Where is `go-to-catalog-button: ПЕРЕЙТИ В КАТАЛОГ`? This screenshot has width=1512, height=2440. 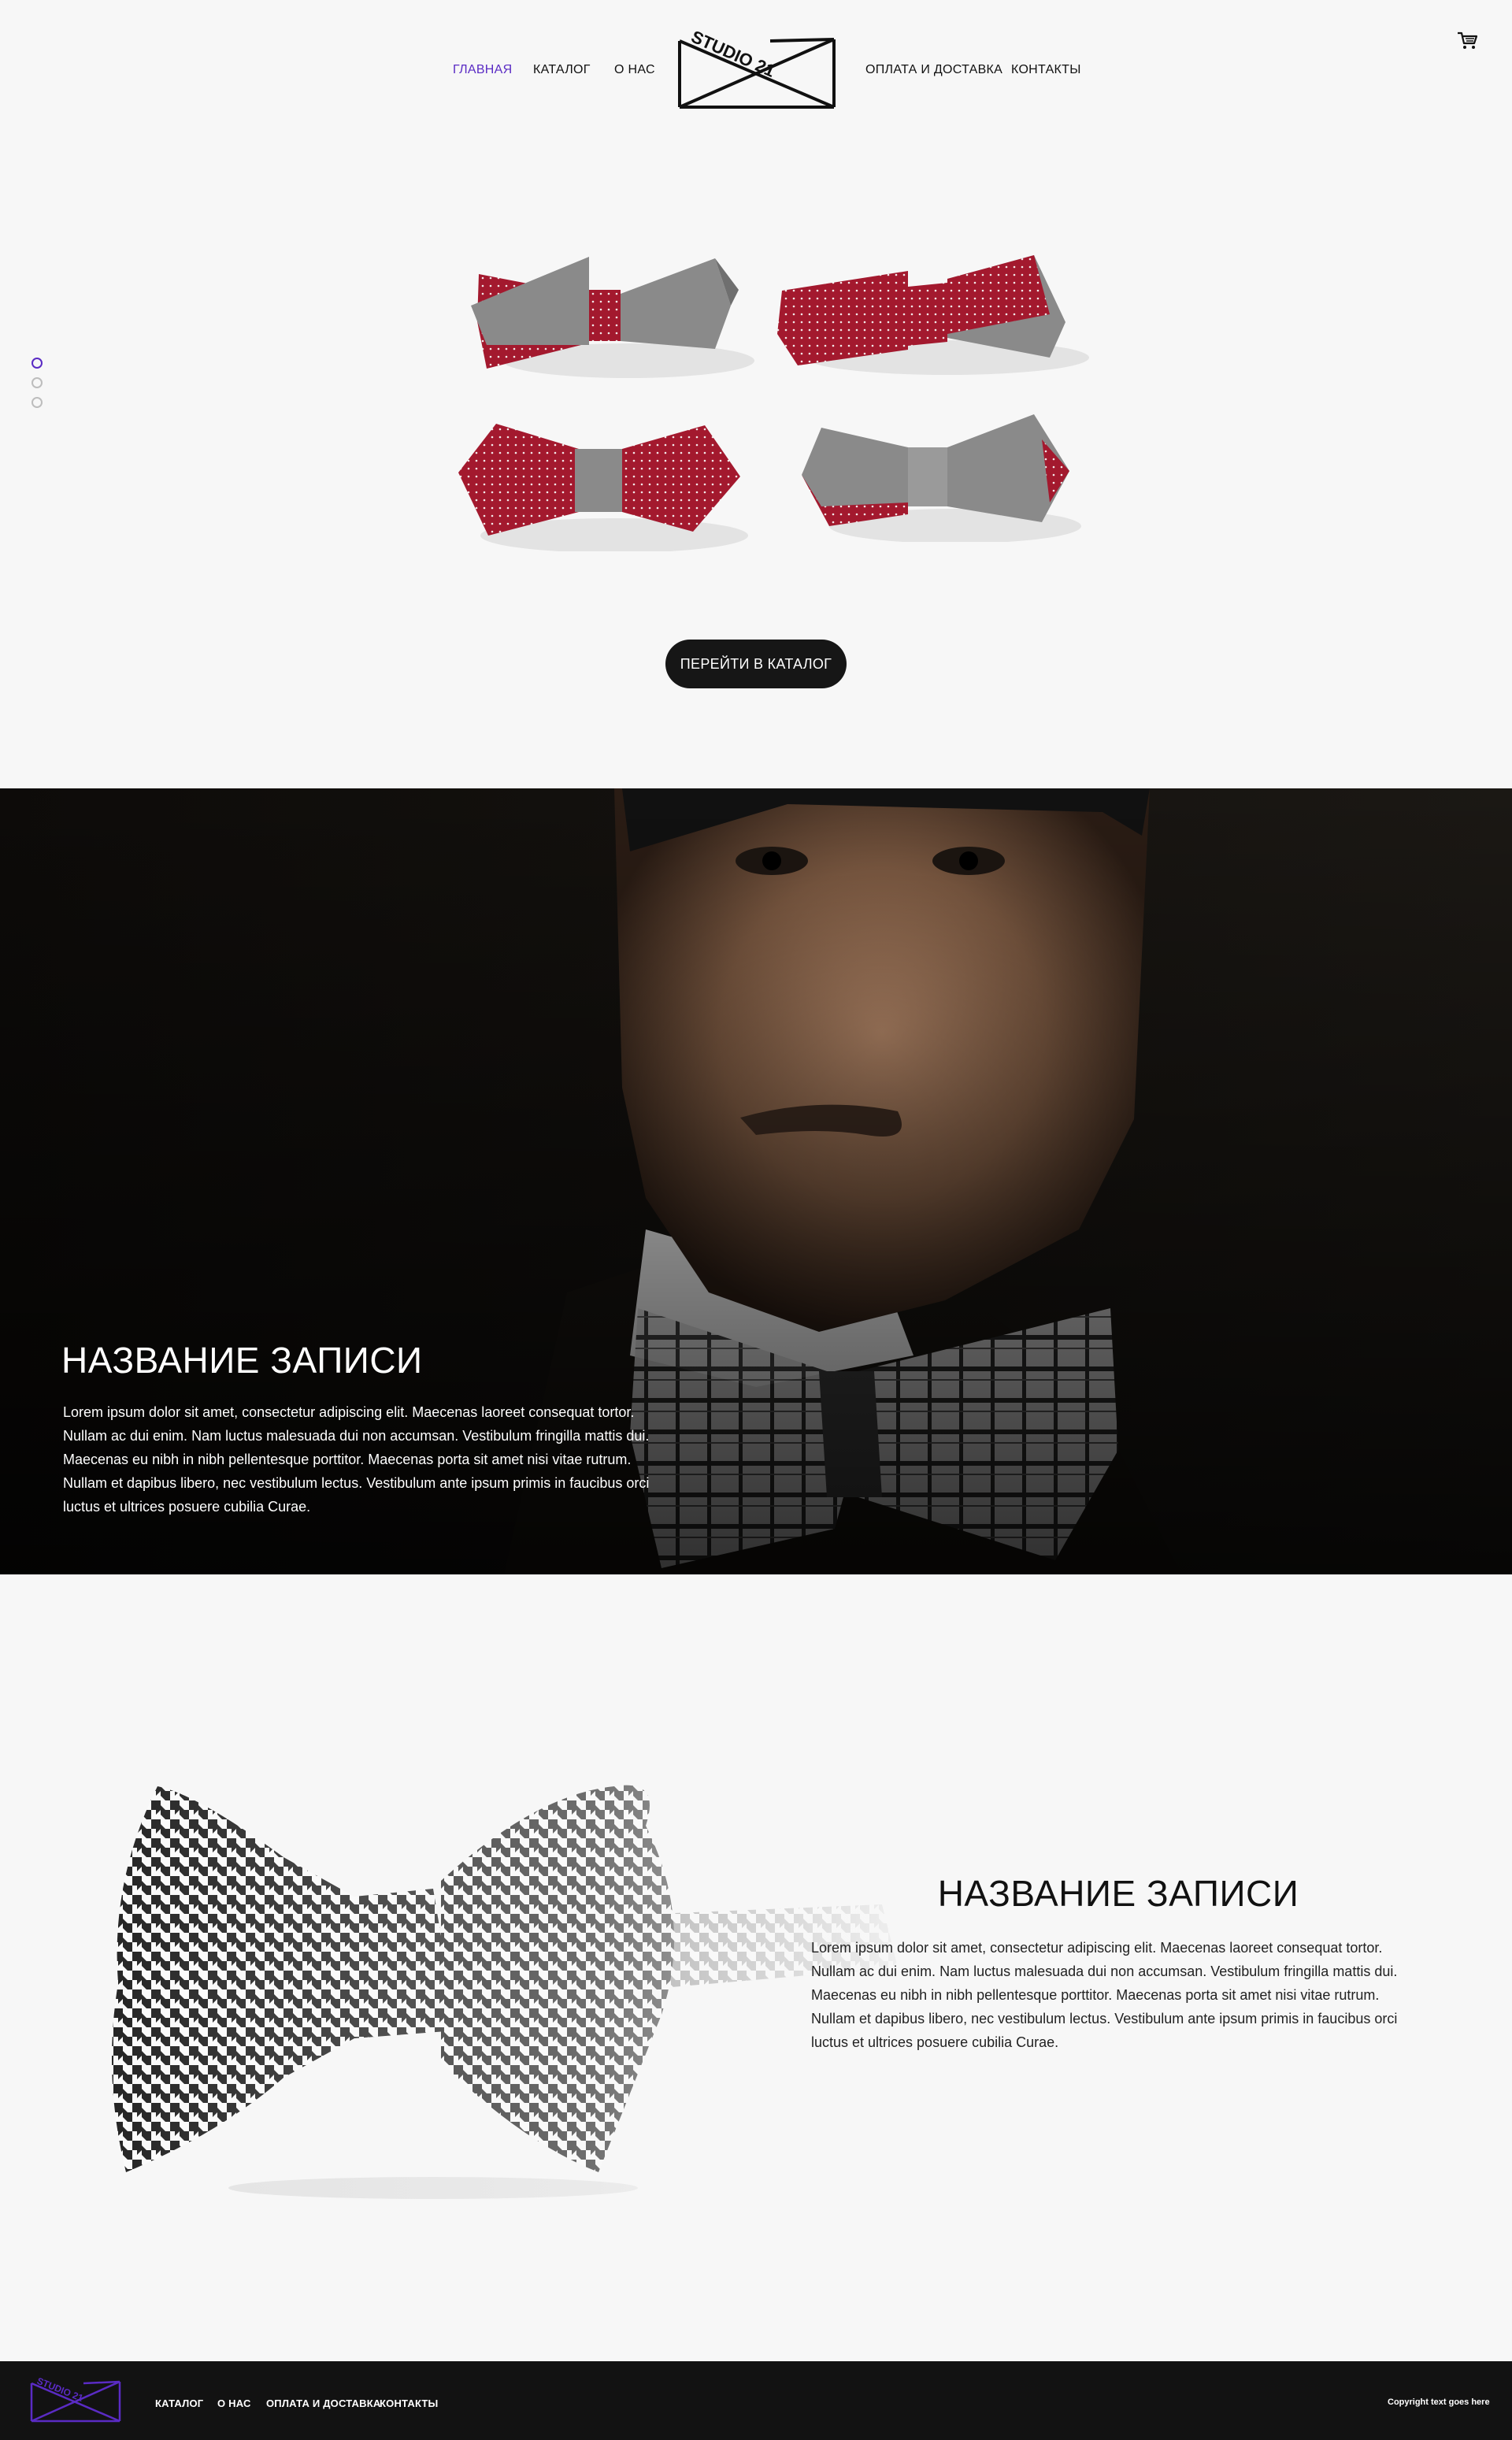 go-to-catalog-button: ПЕРЕЙТИ В КАТАЛОГ is located at coordinates (756, 664).